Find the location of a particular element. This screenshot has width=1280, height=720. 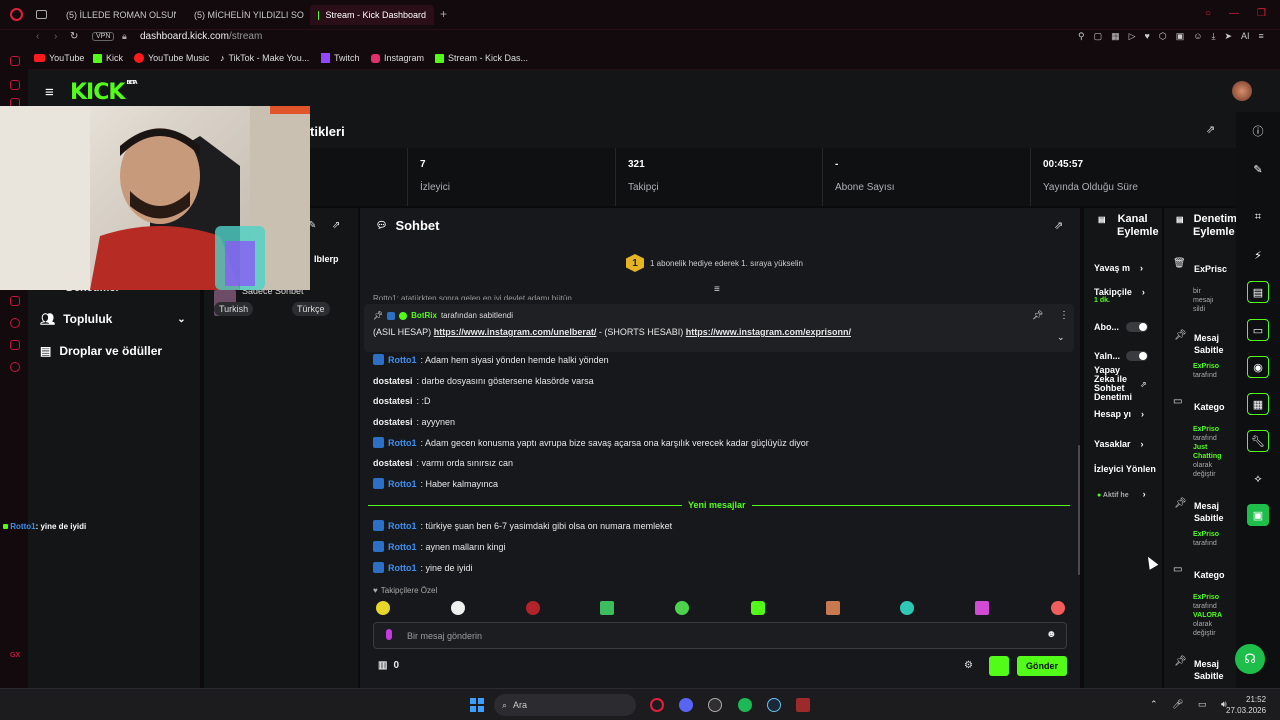

info-icon: ⓘ is located at coordinates (1258, 131).